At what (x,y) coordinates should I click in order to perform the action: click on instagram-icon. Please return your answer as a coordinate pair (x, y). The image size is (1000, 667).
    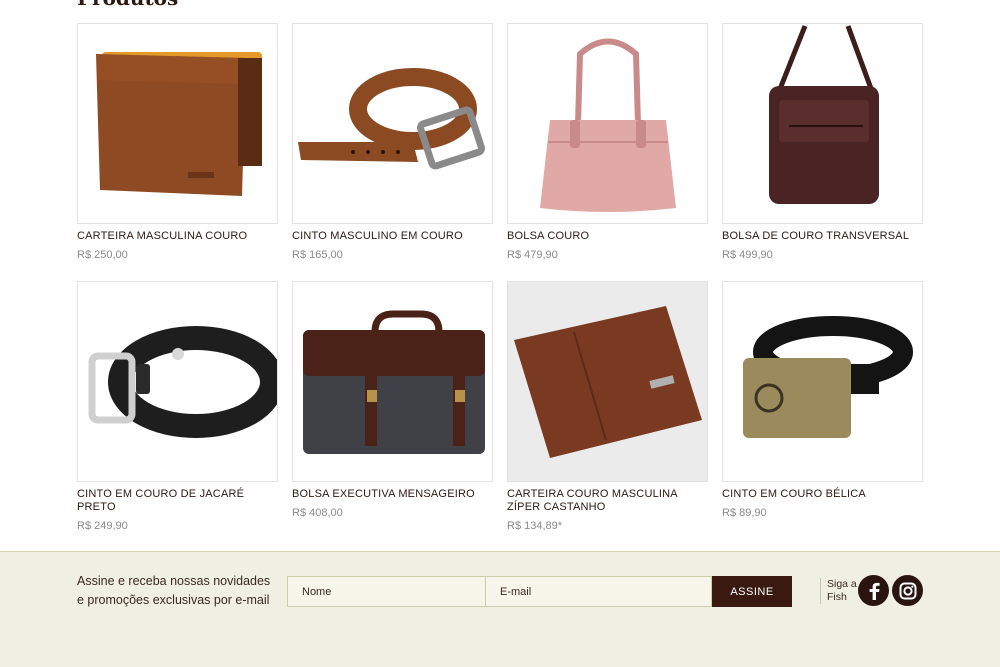
    Looking at the image, I should click on (907, 590).